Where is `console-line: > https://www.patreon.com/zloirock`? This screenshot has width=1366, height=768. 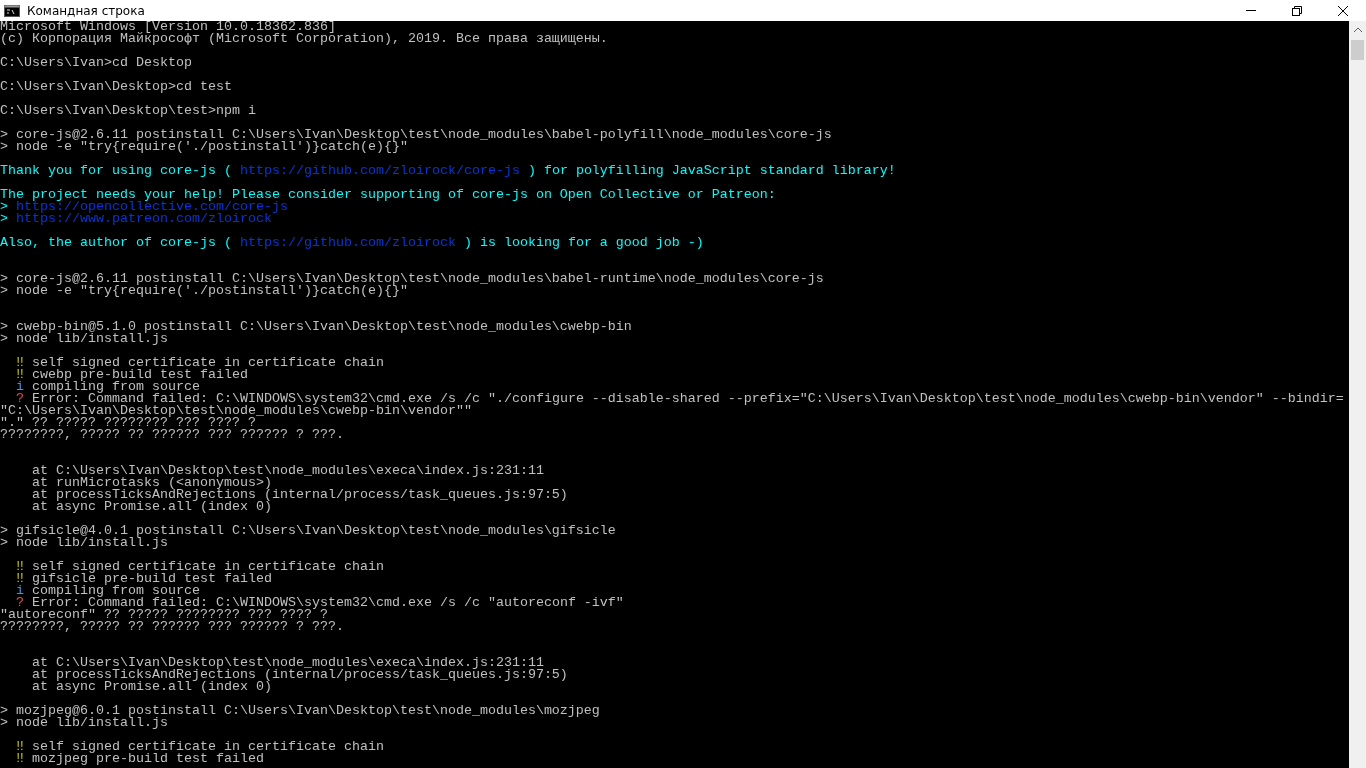
console-line: > https://www.patreon.com/zloirock is located at coordinates (136, 219).